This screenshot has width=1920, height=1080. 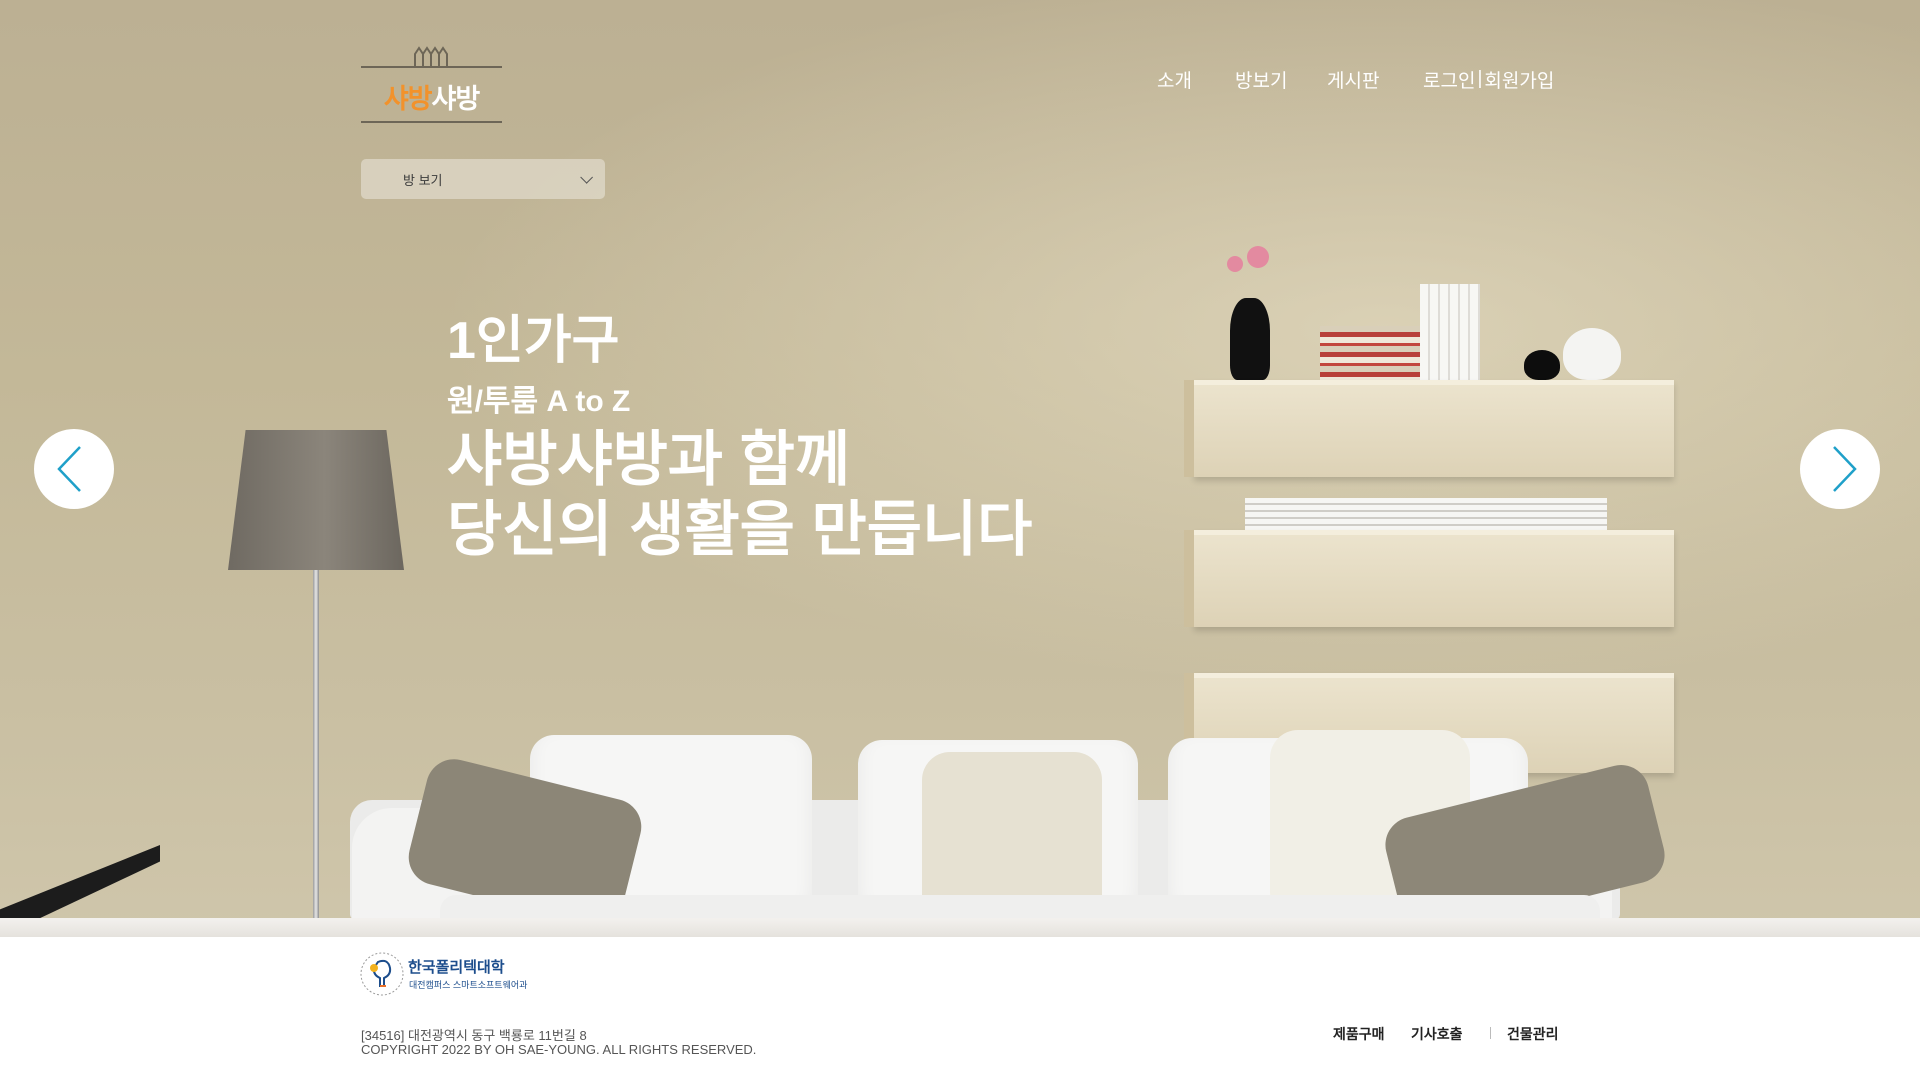 I want to click on stacked-books, so click(x=1376, y=353).